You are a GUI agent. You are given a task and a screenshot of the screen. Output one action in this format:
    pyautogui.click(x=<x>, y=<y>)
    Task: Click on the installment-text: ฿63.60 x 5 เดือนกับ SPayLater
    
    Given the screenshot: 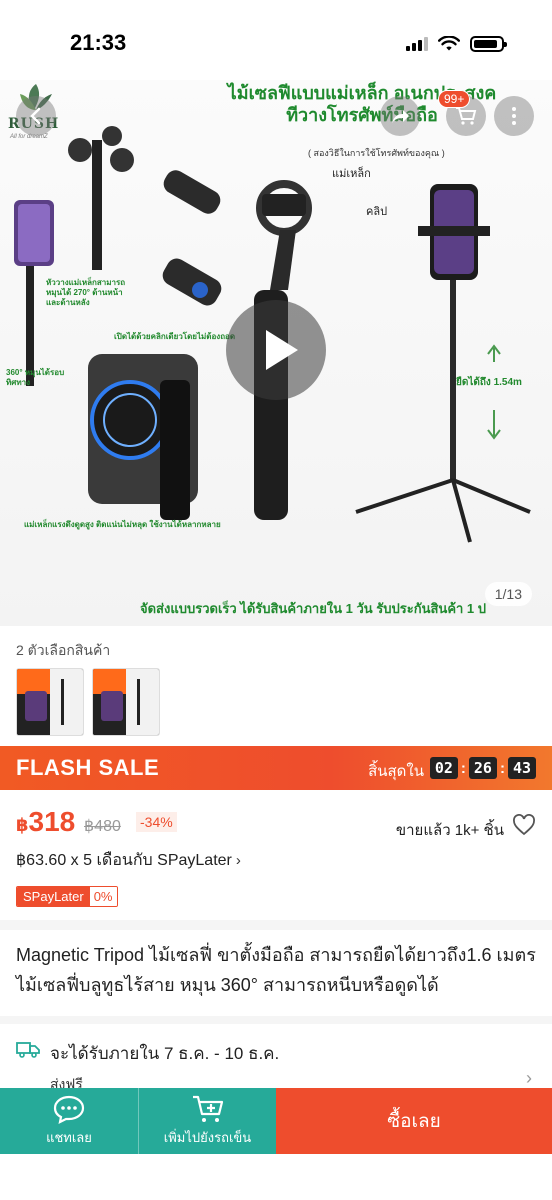 What is the action you would take?
    pyautogui.click(x=124, y=860)
    